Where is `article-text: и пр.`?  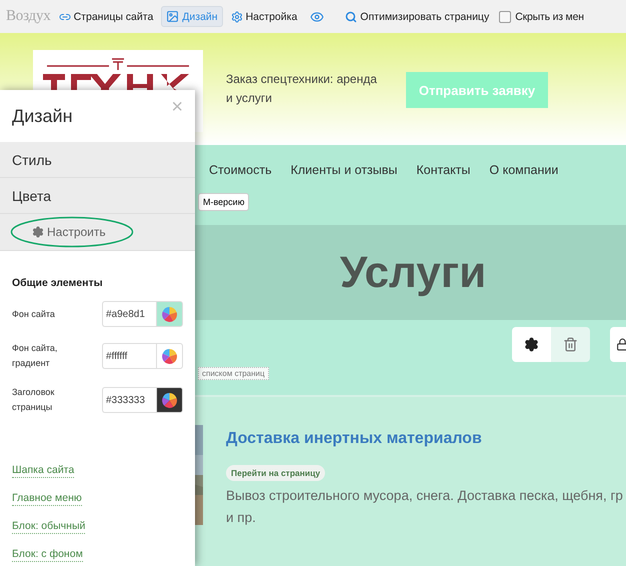 article-text: и пр. is located at coordinates (241, 518).